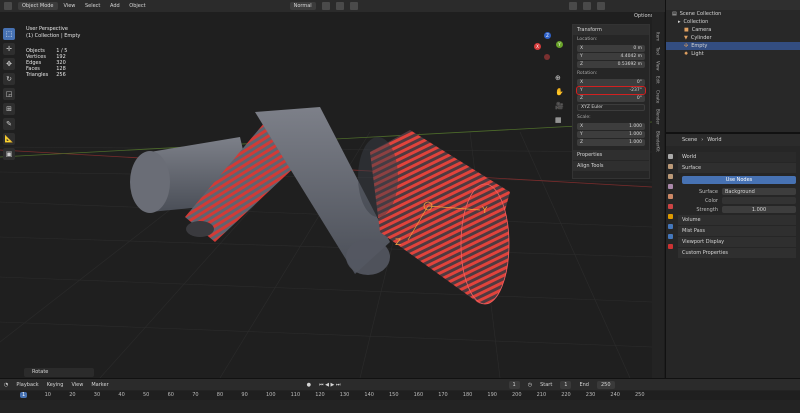 The height and width of the screenshot is (413, 800). What do you see at coordinates (737, 220) in the screenshot?
I see `volume-panel-header: Volume` at bounding box center [737, 220].